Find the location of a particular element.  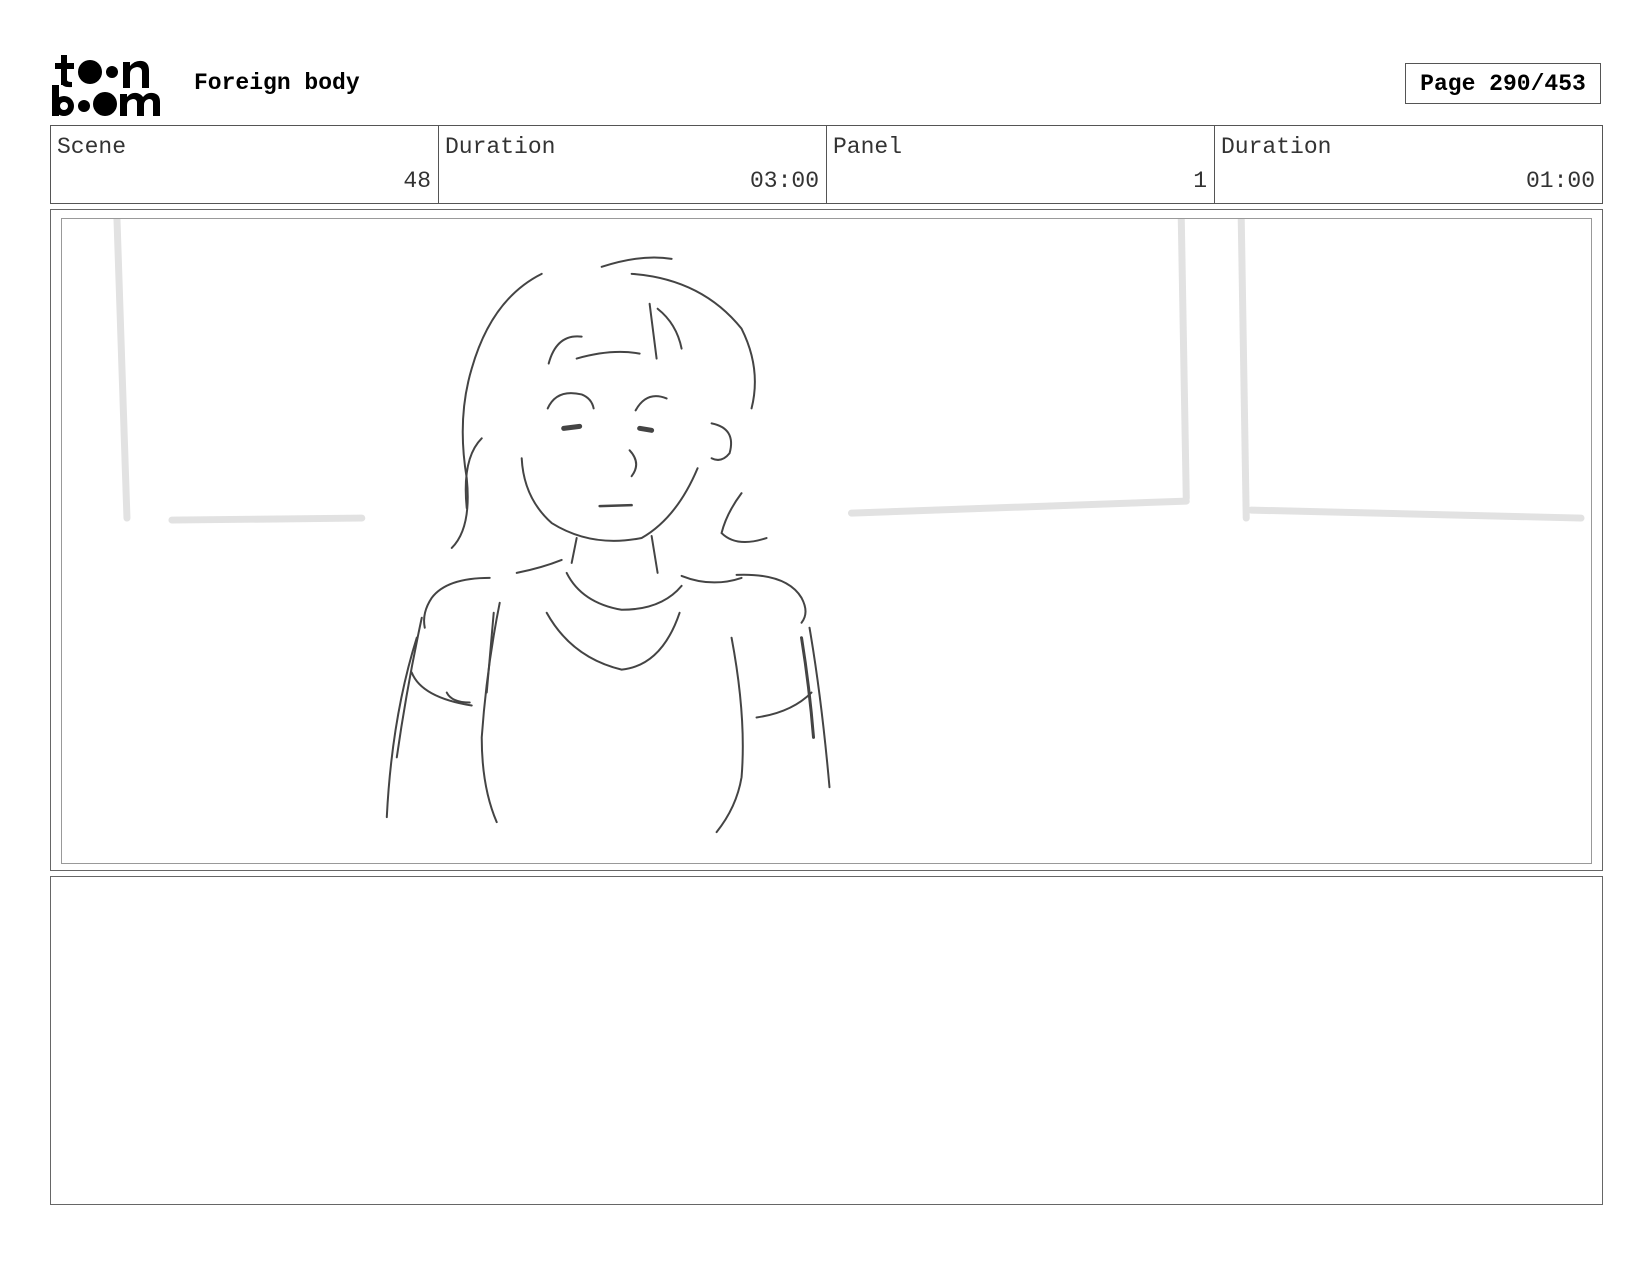

scene-duration-label: Duration is located at coordinates (500, 147).